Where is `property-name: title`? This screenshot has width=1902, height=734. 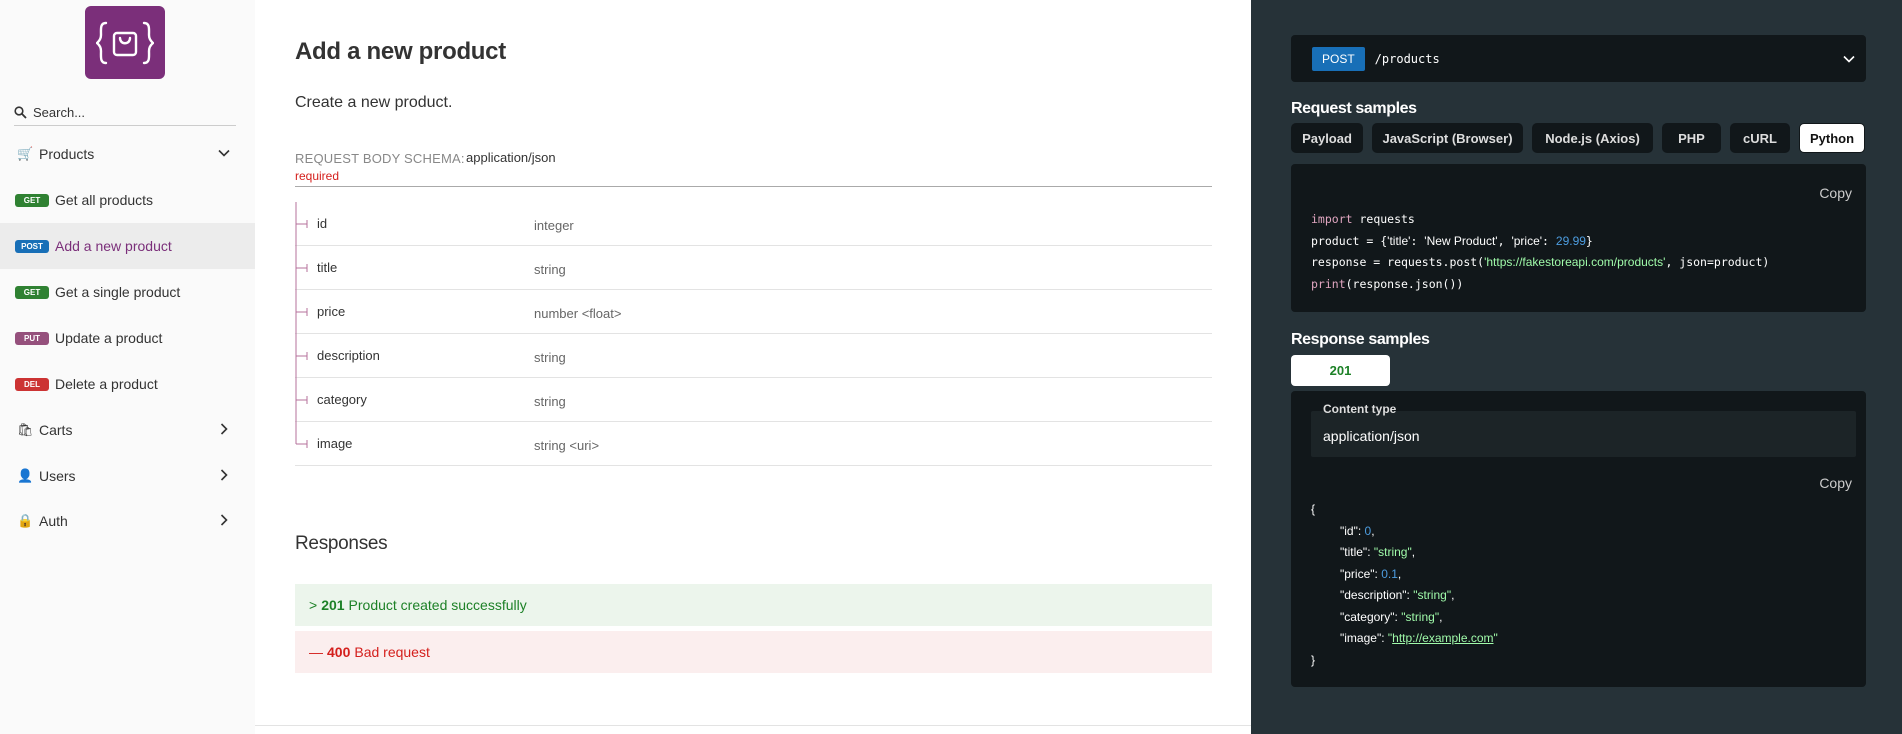 property-name: title is located at coordinates (327, 267).